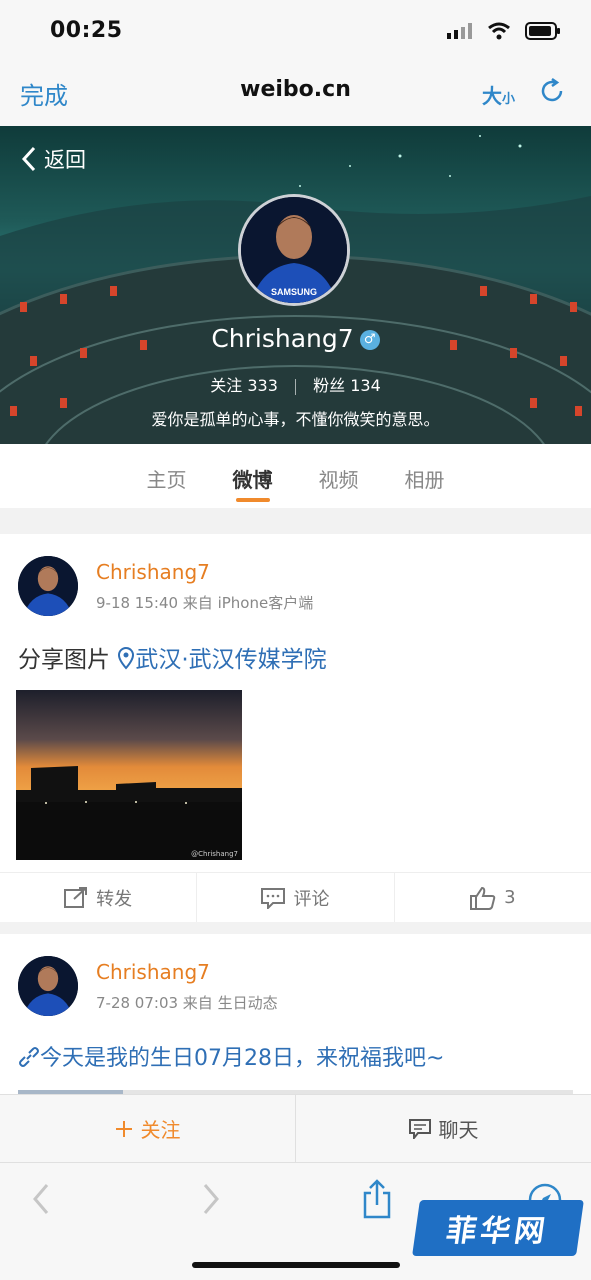  I want to click on comment-icon, so click(273, 898).